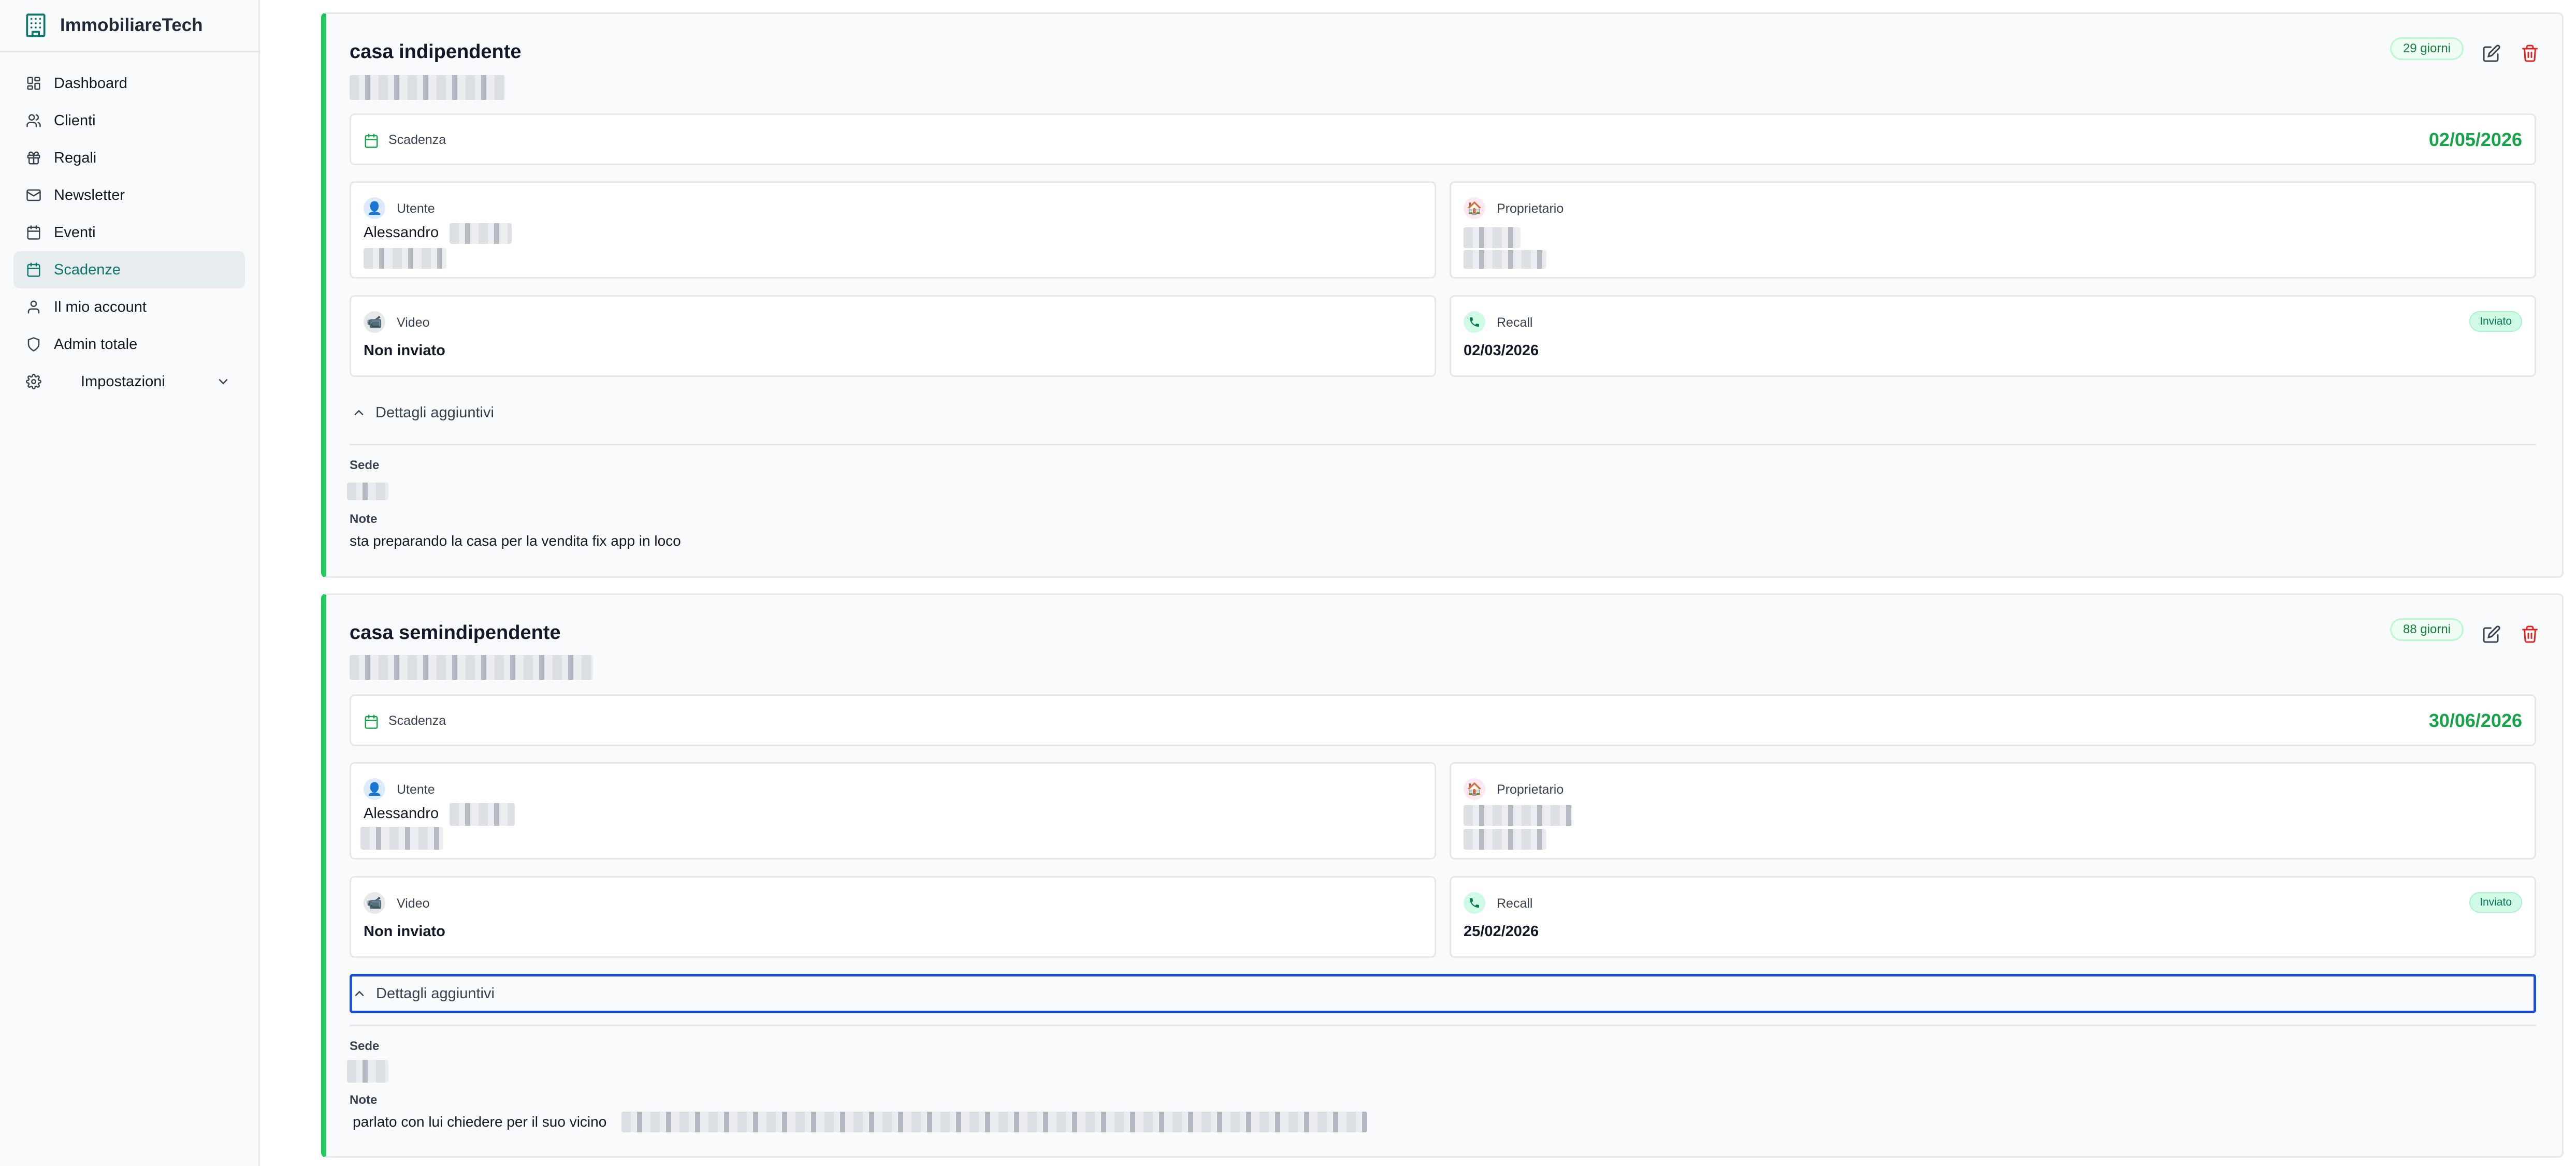  What do you see at coordinates (75, 120) in the screenshot?
I see `sidebar-item-label: Clienti` at bounding box center [75, 120].